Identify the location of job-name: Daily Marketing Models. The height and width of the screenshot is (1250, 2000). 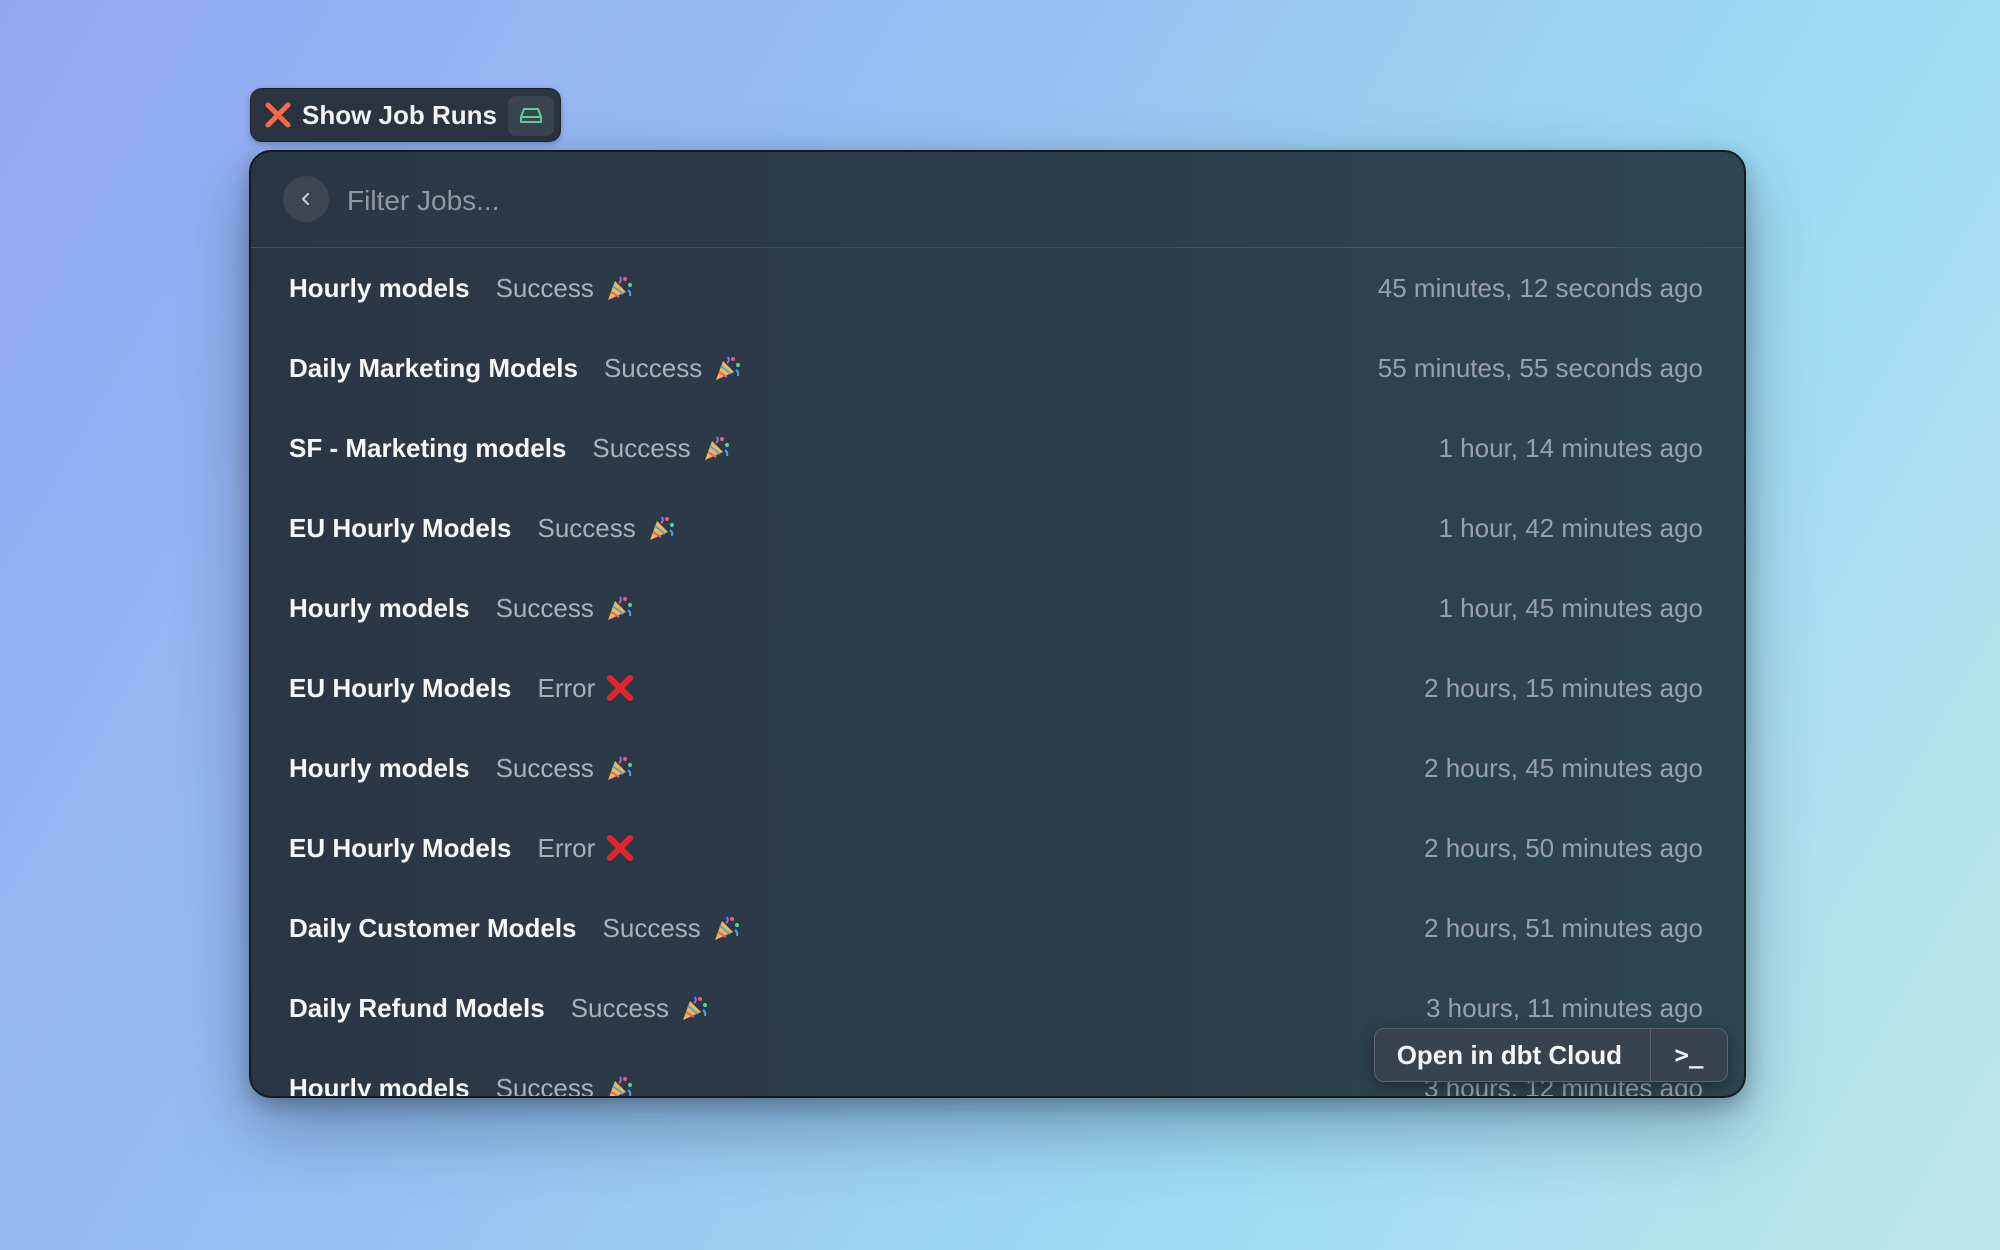
(433, 367).